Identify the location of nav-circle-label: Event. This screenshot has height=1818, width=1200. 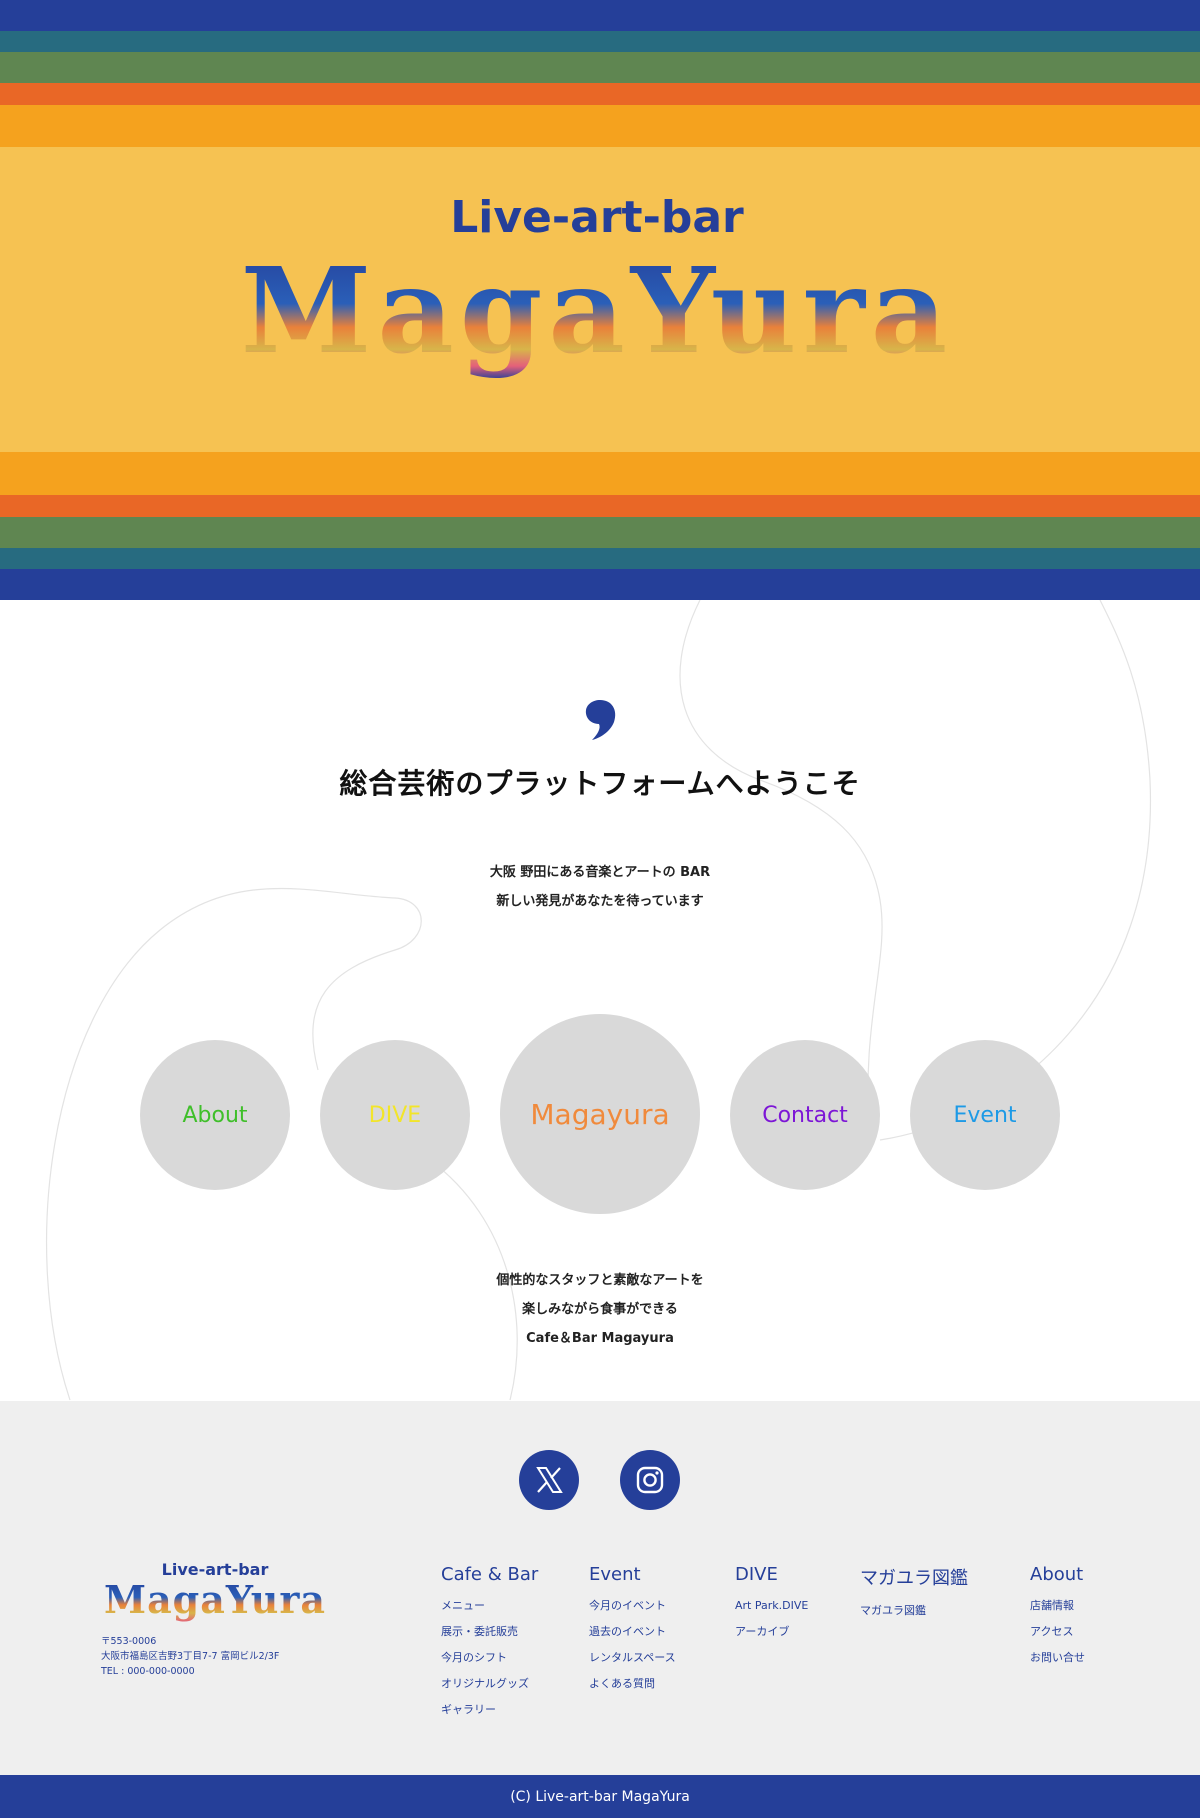
(985, 1115).